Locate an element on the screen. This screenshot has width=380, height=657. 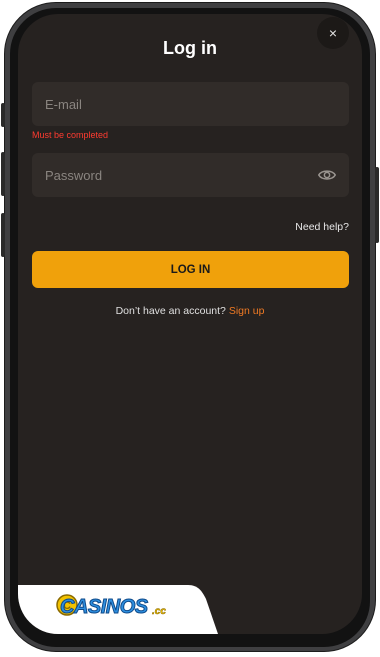
email-error-message: Must be completed is located at coordinates (70, 135).